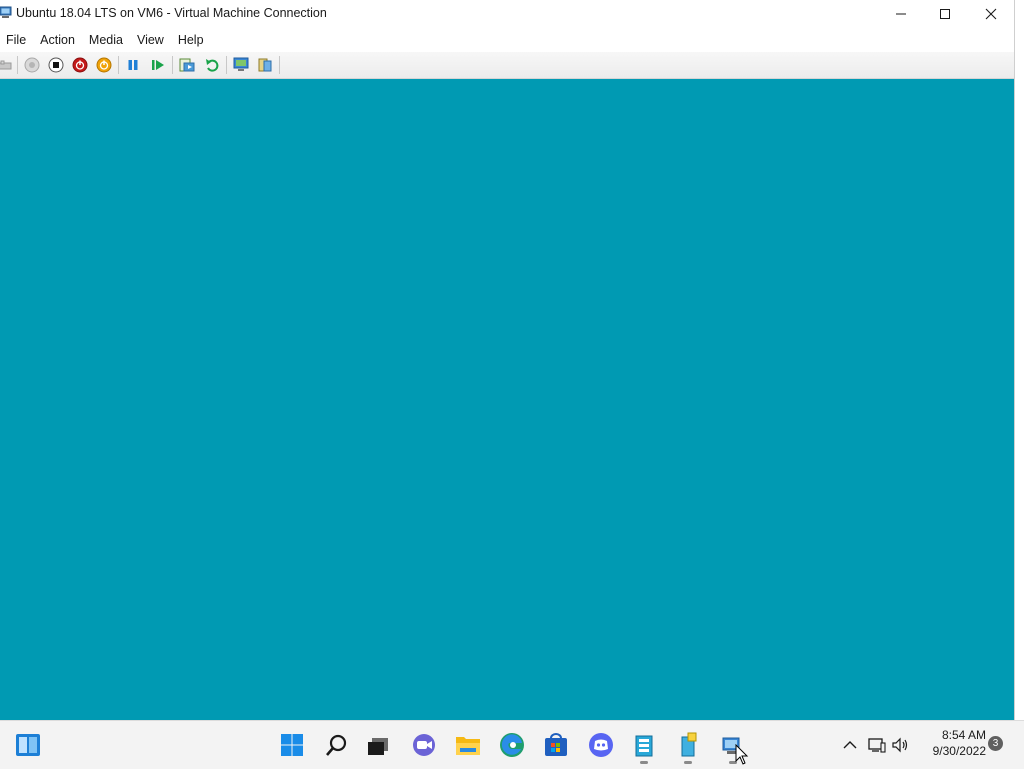  I want to click on resume-button, so click(158, 65).